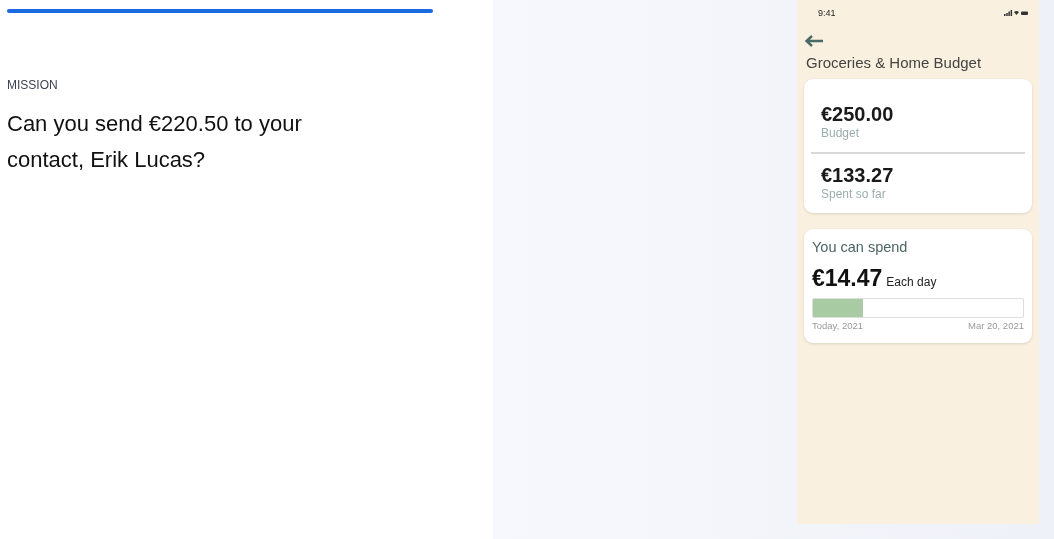  Describe the element at coordinates (860, 247) in the screenshot. I see `spend-heading: You can spend` at that location.